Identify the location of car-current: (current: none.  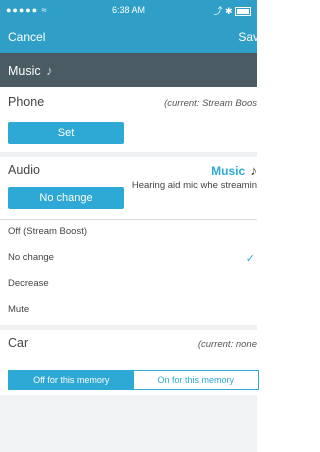
(227, 344).